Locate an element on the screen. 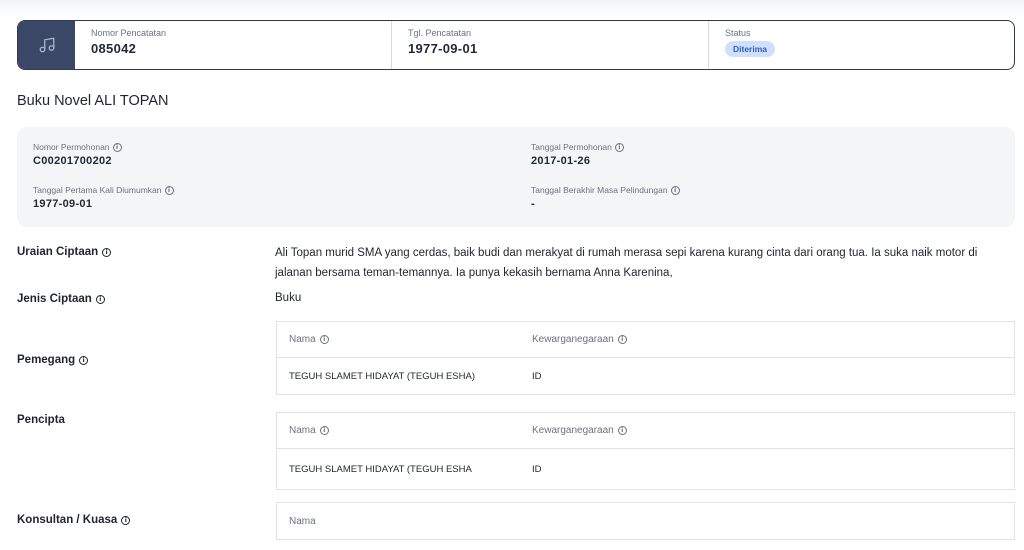  top-shadow is located at coordinates (512, 8).